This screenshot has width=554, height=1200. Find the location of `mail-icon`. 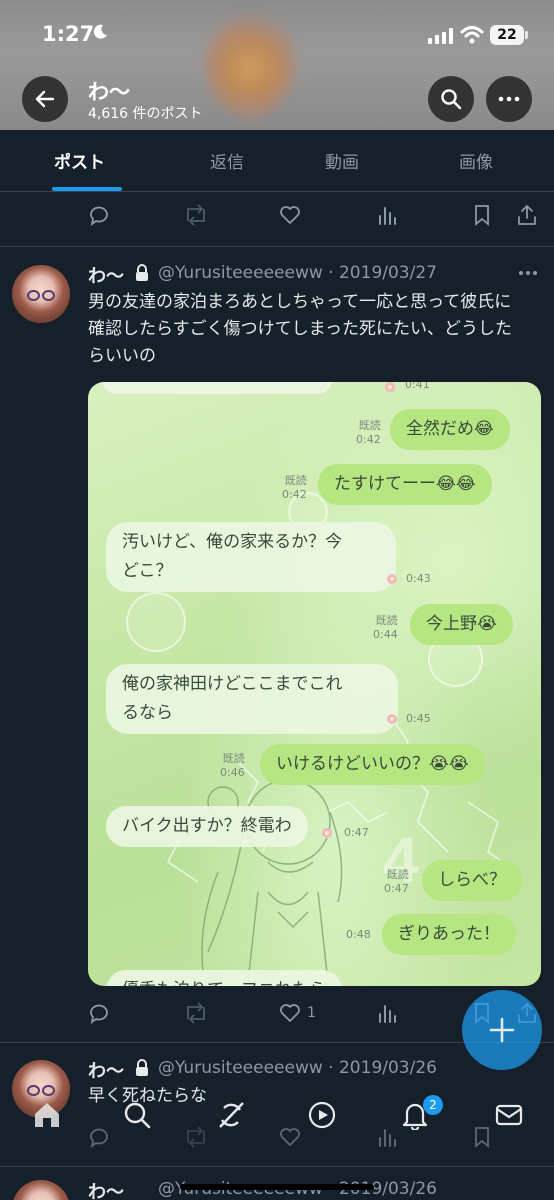

mail-icon is located at coordinates (509, 1115).